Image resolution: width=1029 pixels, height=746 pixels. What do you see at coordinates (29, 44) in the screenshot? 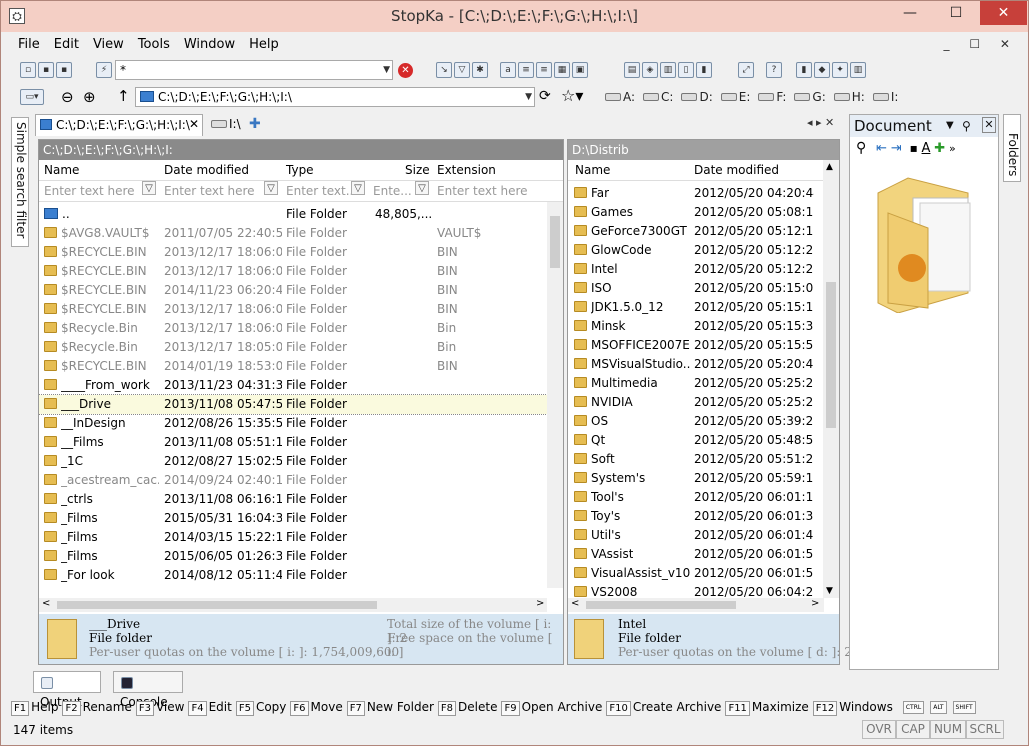
I see `menu-file: File` at bounding box center [29, 44].